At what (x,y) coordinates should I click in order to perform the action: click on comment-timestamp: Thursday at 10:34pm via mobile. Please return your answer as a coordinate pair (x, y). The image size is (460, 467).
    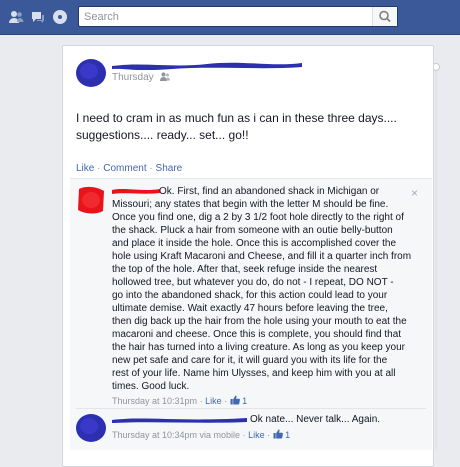
    Looking at the image, I should click on (176, 435).